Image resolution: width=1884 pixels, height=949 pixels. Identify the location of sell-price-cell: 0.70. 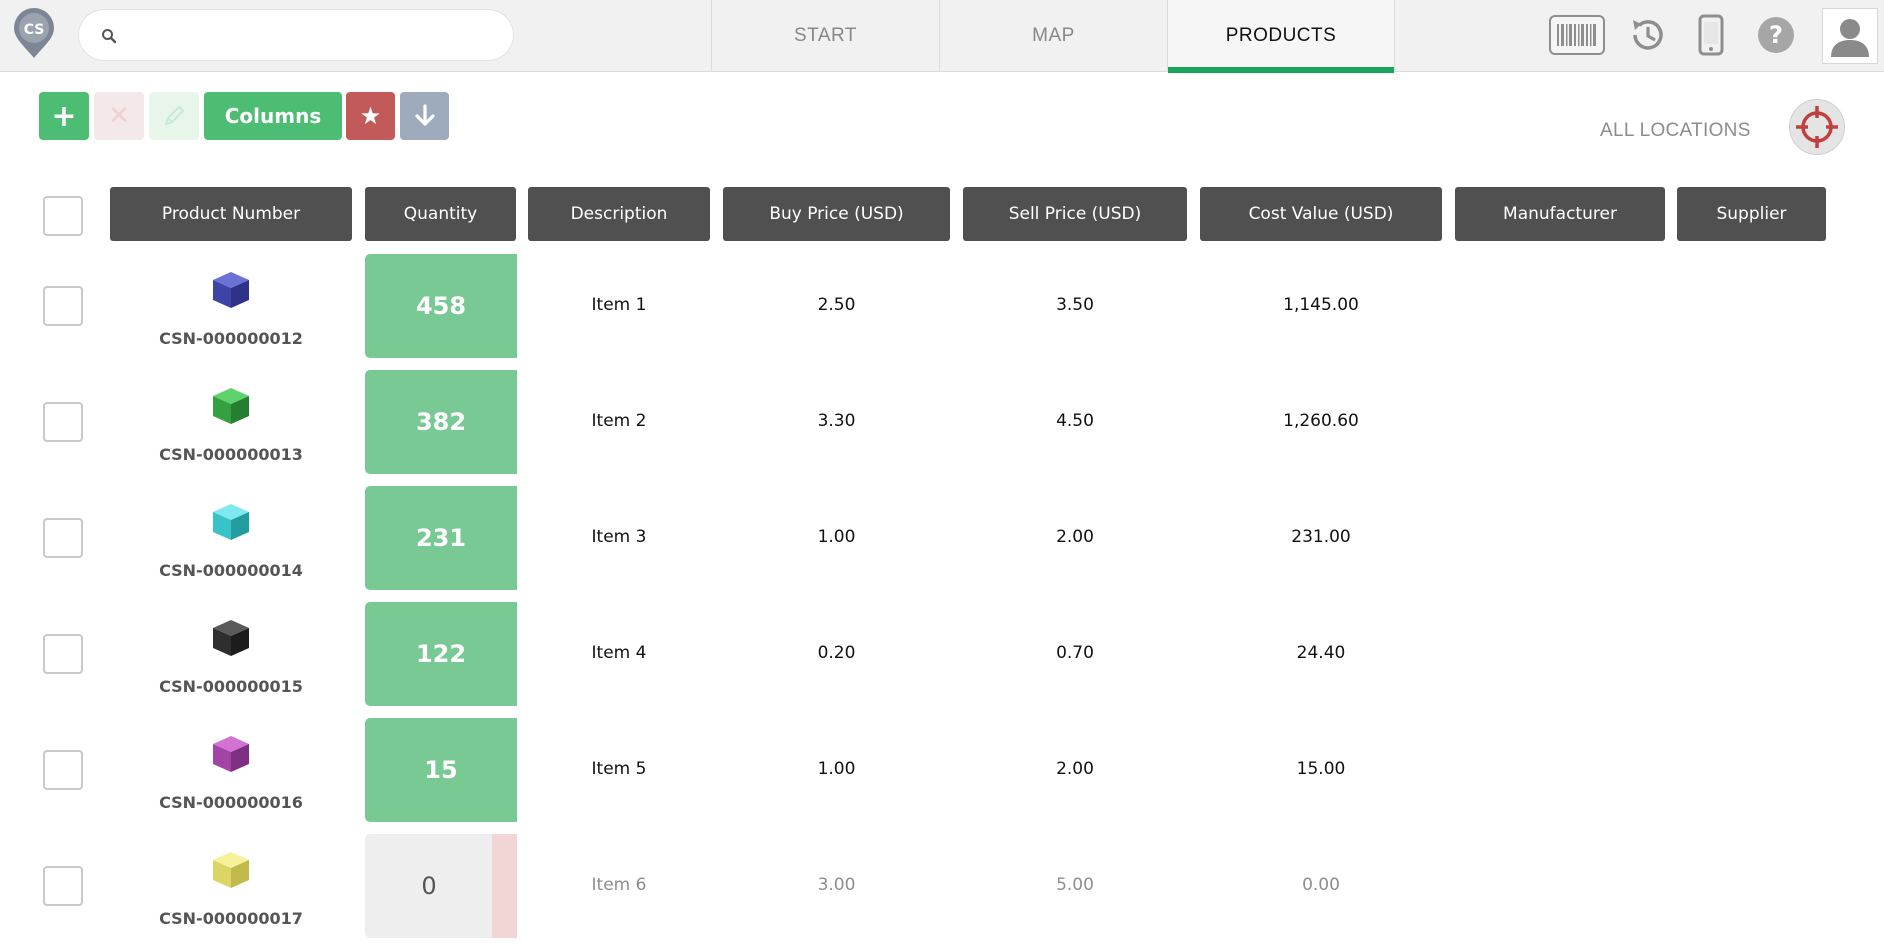
(1075, 653).